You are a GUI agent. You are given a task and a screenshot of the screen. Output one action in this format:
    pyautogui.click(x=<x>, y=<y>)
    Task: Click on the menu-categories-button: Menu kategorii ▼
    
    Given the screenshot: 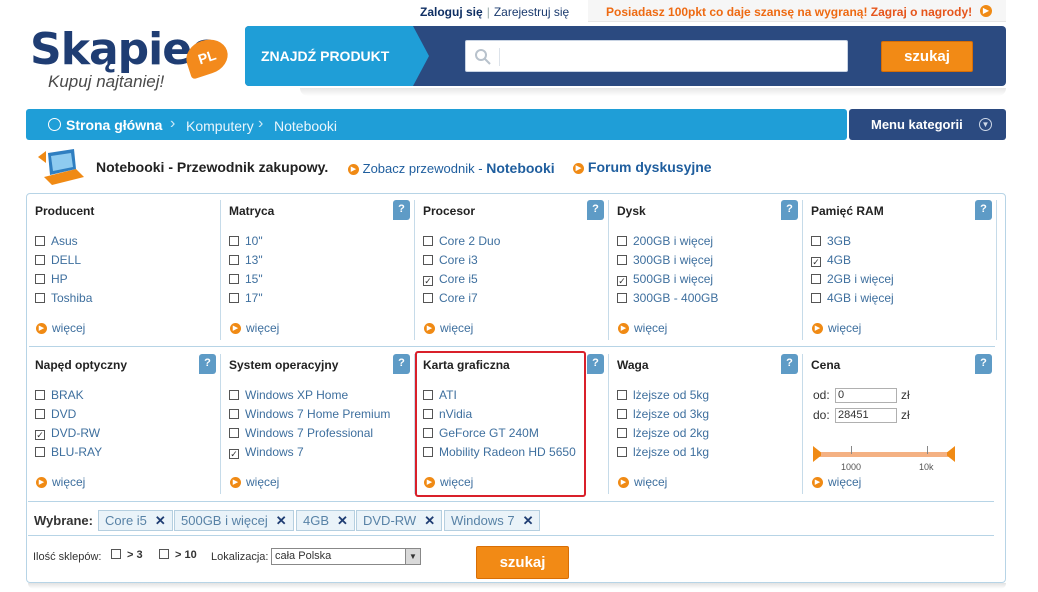 What is the action you would take?
    pyautogui.click(x=927, y=124)
    